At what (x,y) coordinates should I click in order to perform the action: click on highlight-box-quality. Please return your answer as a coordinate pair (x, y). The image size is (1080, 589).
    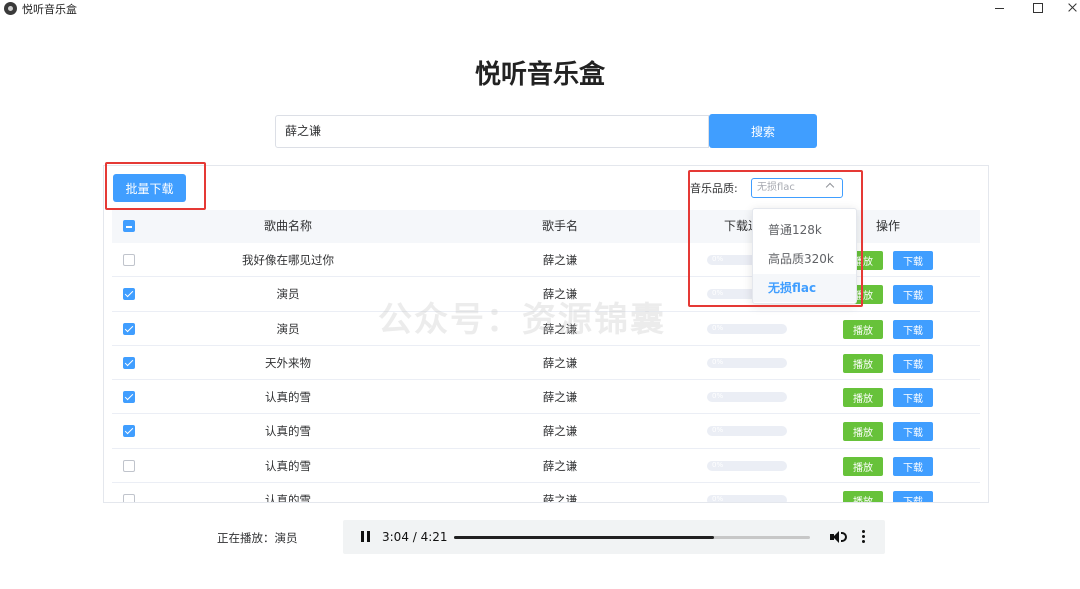
    Looking at the image, I should click on (775, 238).